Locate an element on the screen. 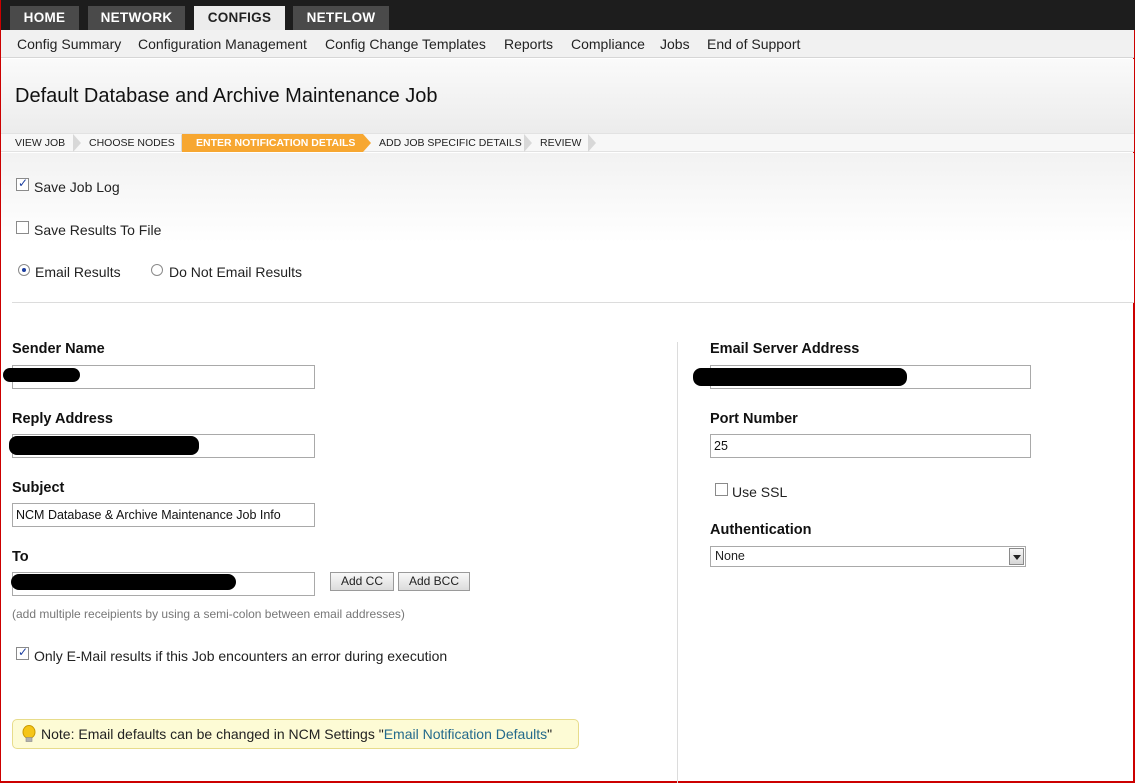 Image resolution: width=1135 pixels, height=783 pixels. email-notification-defaults-link: Email Notification Defaults is located at coordinates (465, 734).